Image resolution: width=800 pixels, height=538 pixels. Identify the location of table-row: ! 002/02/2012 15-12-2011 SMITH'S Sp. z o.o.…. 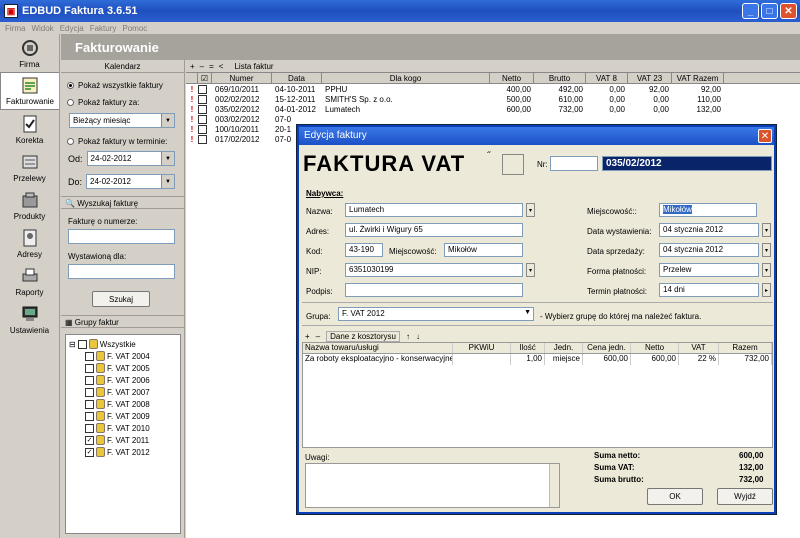
(493, 99).